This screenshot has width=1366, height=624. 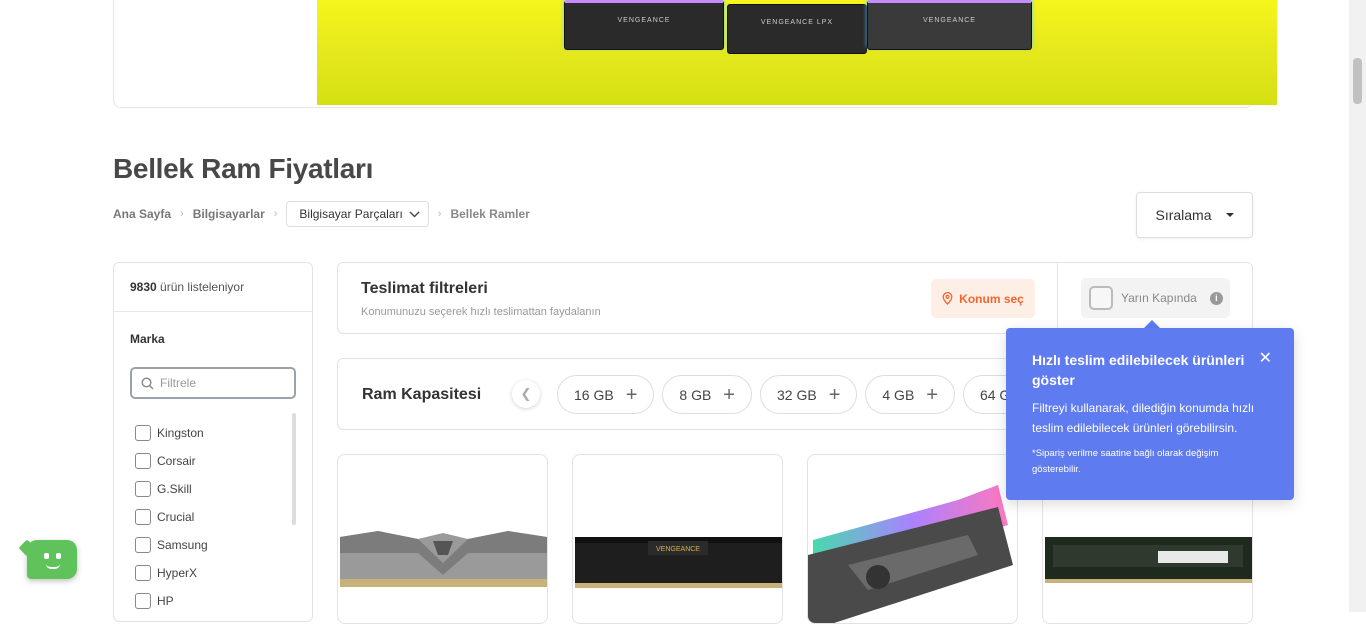 I want to click on chat-assistant-button, so click(x=52, y=559).